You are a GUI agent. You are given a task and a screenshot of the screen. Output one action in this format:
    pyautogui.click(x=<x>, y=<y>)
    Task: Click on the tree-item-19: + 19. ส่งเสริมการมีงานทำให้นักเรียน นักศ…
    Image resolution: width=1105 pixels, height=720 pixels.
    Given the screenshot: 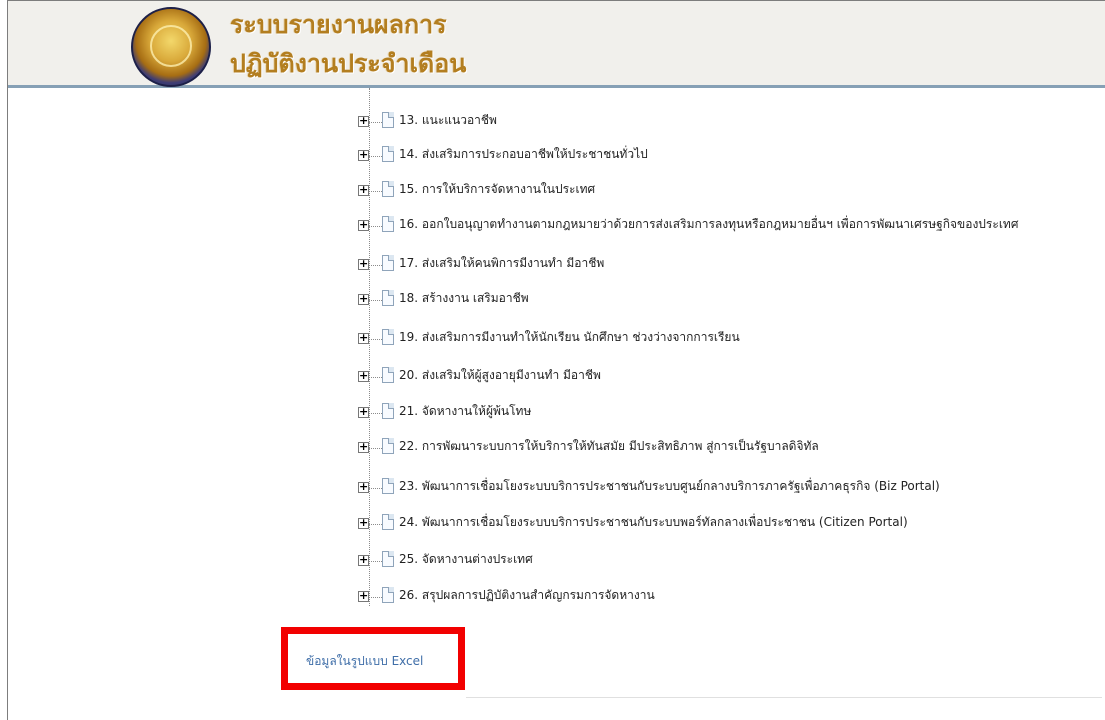 What is the action you would take?
    pyautogui.click(x=728, y=340)
    